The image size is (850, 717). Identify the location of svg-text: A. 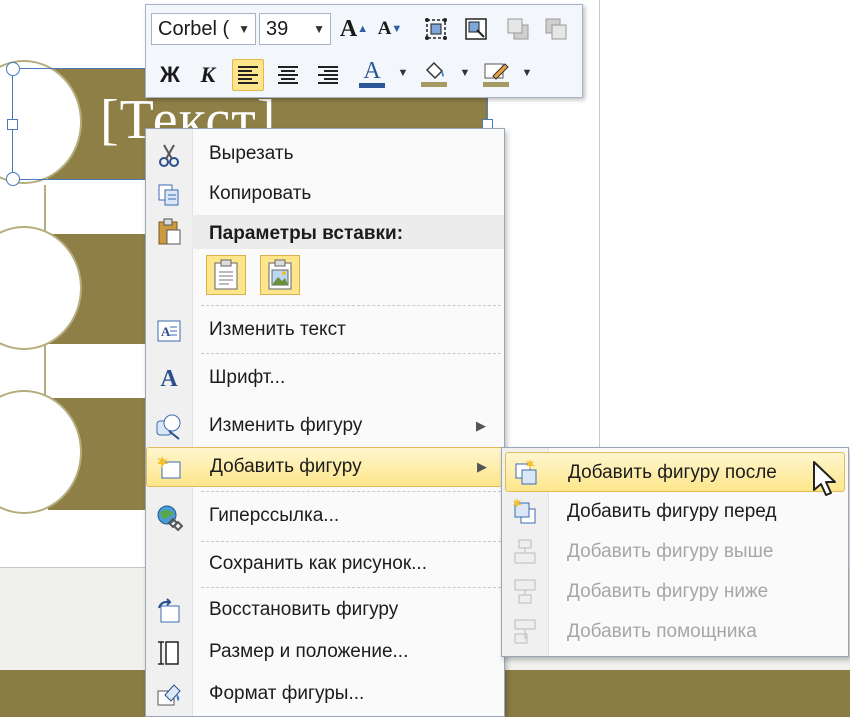
(166, 331).